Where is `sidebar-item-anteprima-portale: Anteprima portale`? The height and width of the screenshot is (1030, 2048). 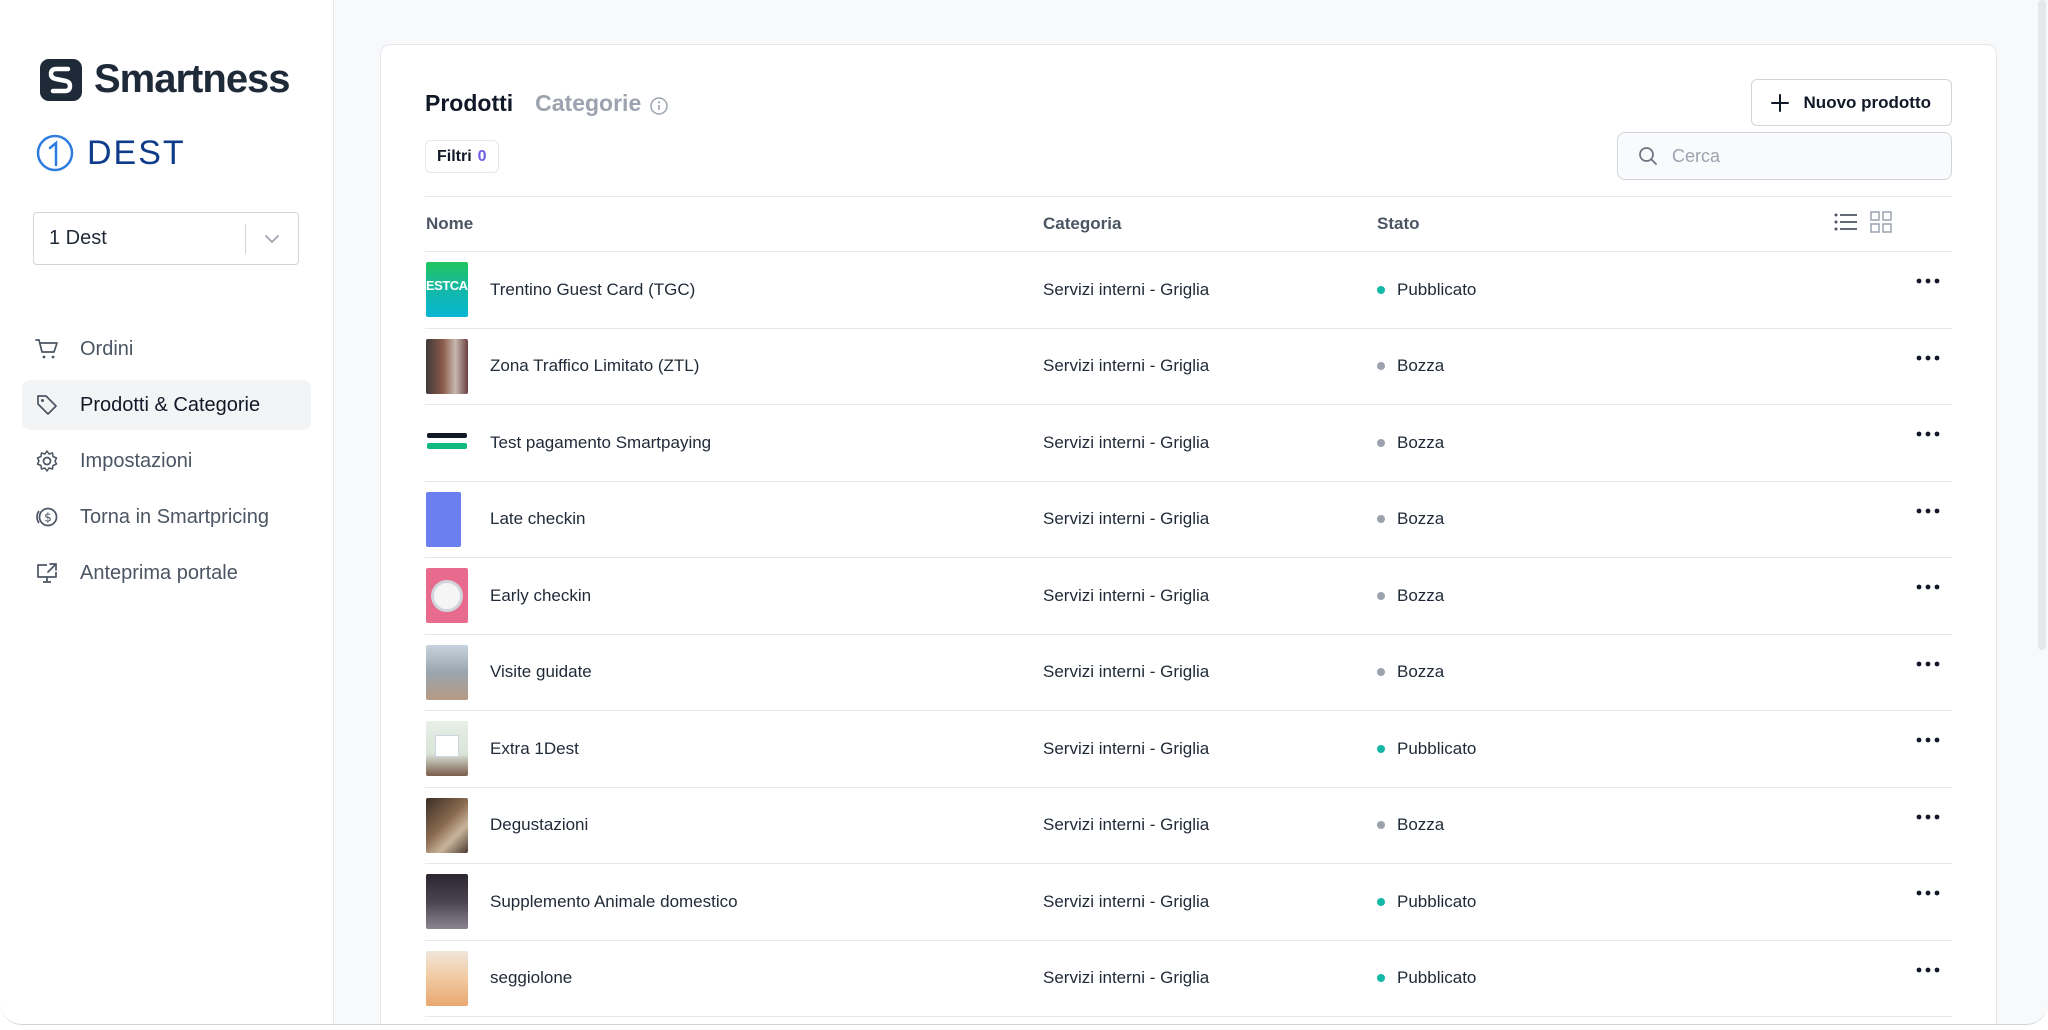
sidebar-item-anteprima-portale: Anteprima portale is located at coordinates (166, 573).